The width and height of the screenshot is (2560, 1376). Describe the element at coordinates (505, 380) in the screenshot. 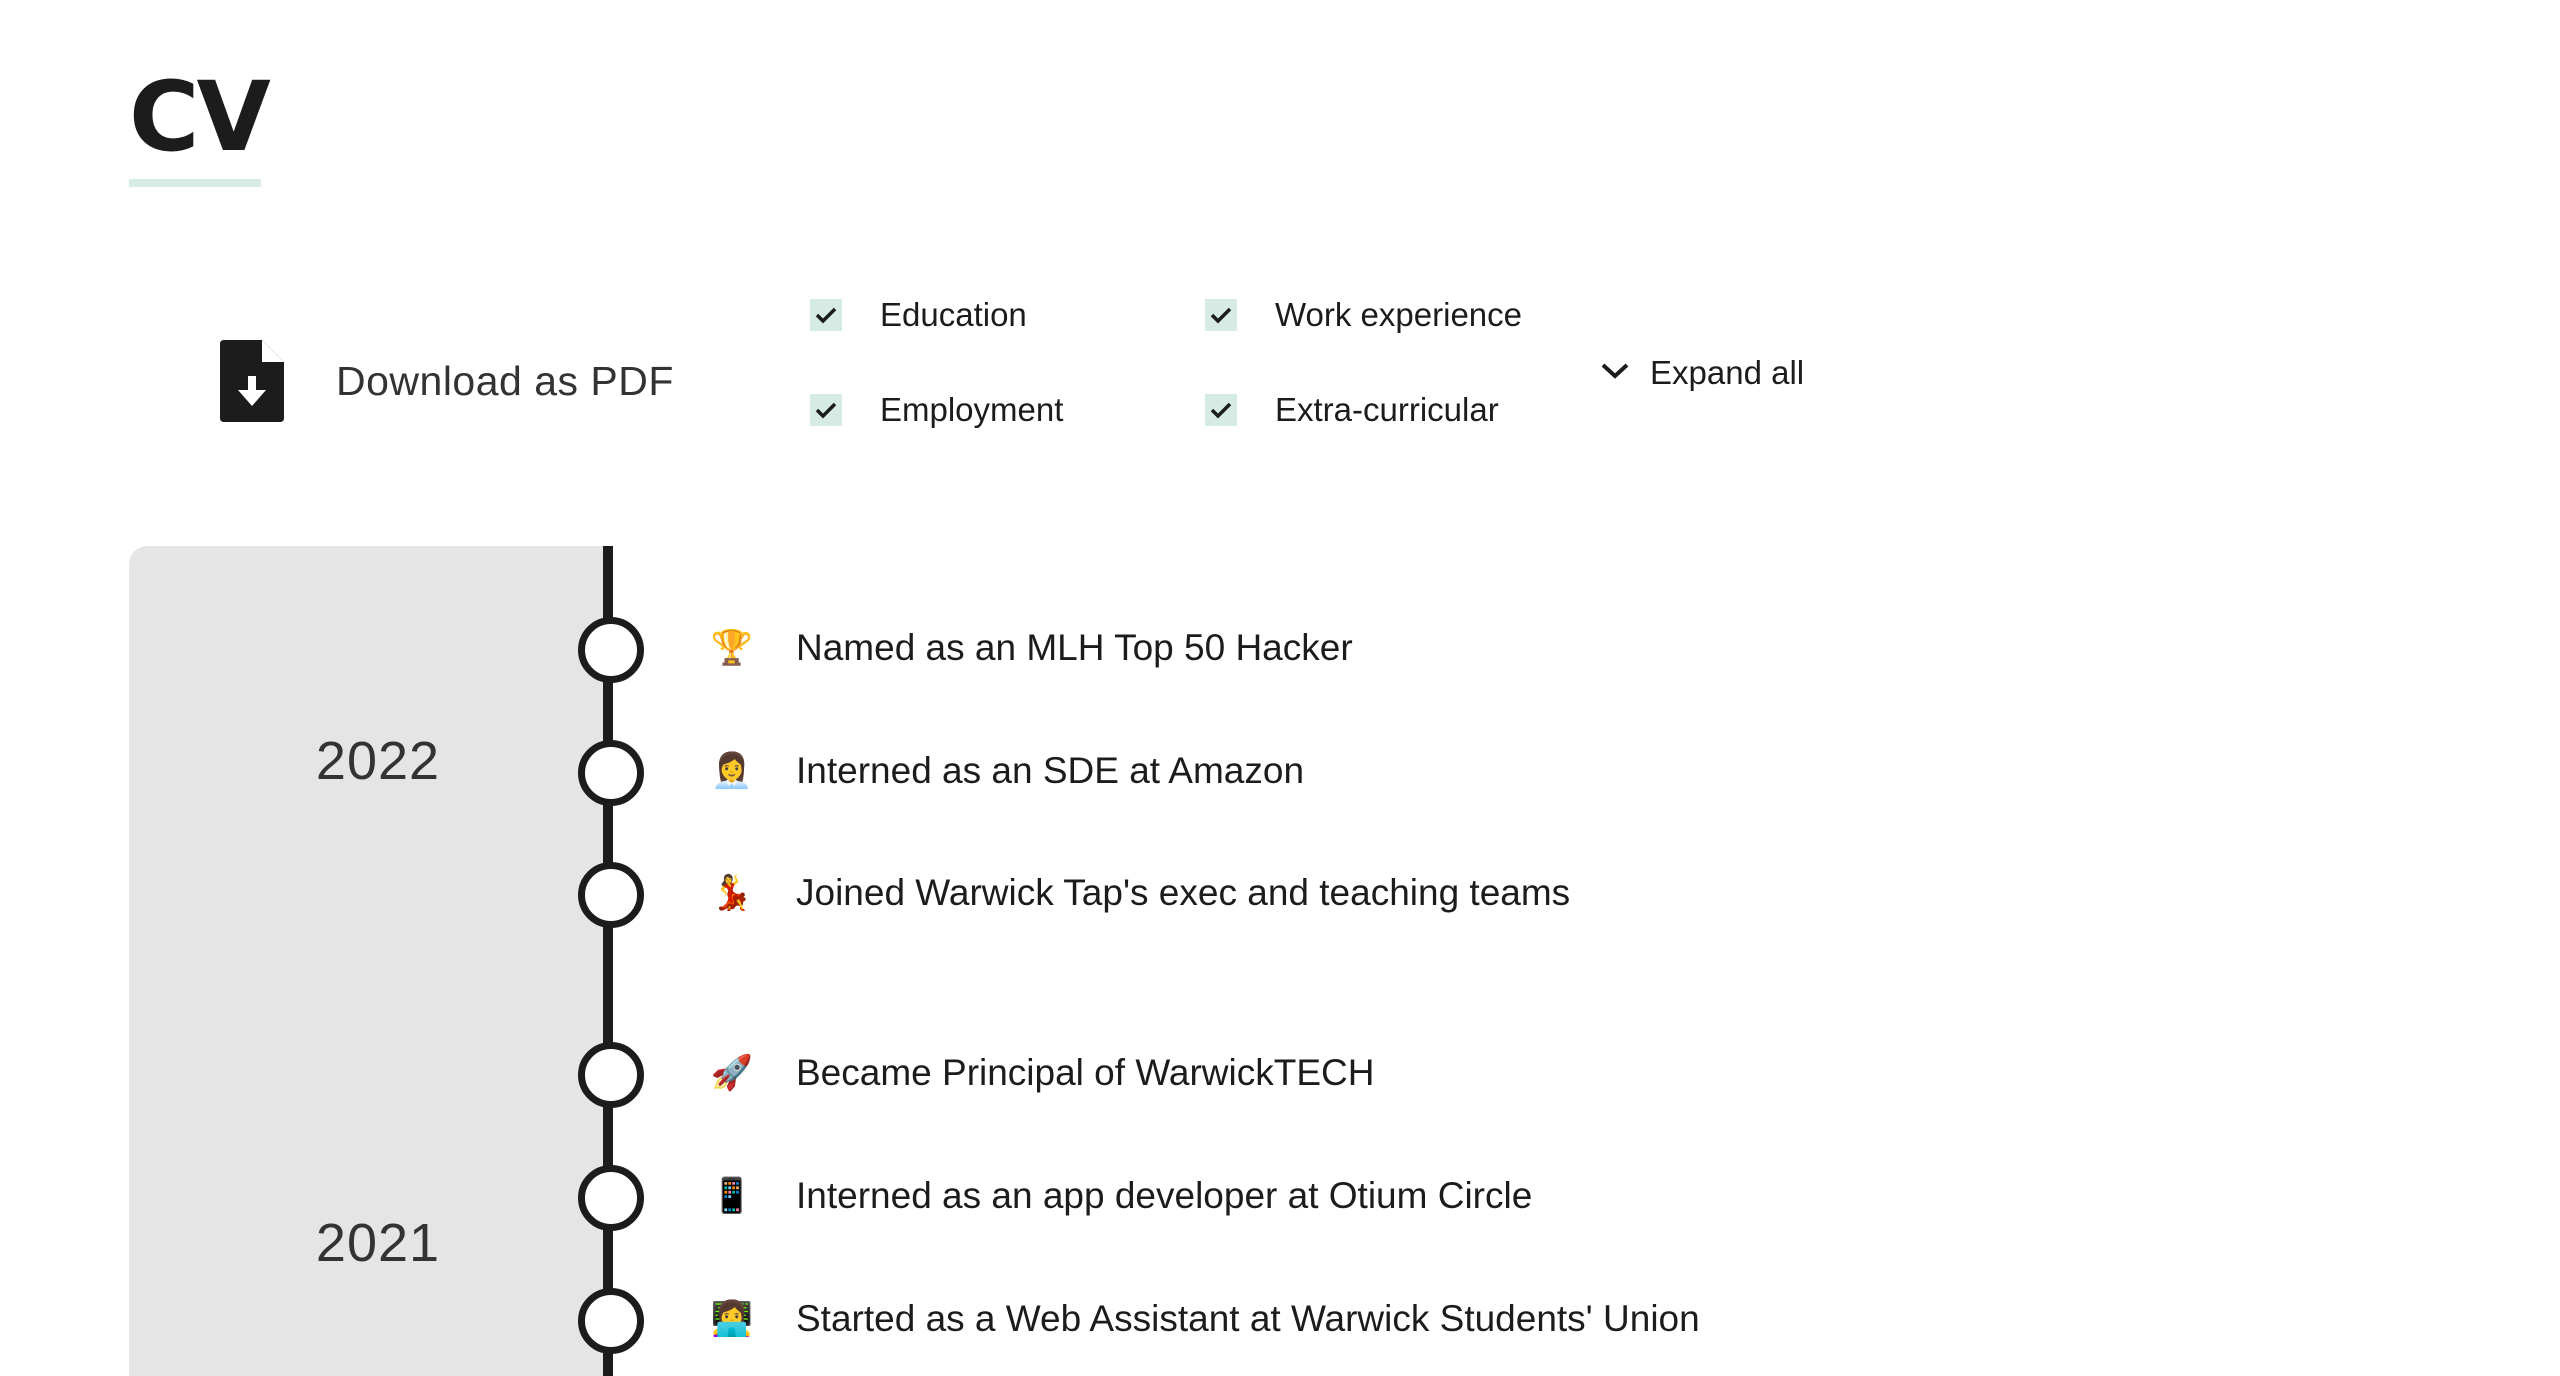

I see `download-pdf-label: Download as PDF` at that location.